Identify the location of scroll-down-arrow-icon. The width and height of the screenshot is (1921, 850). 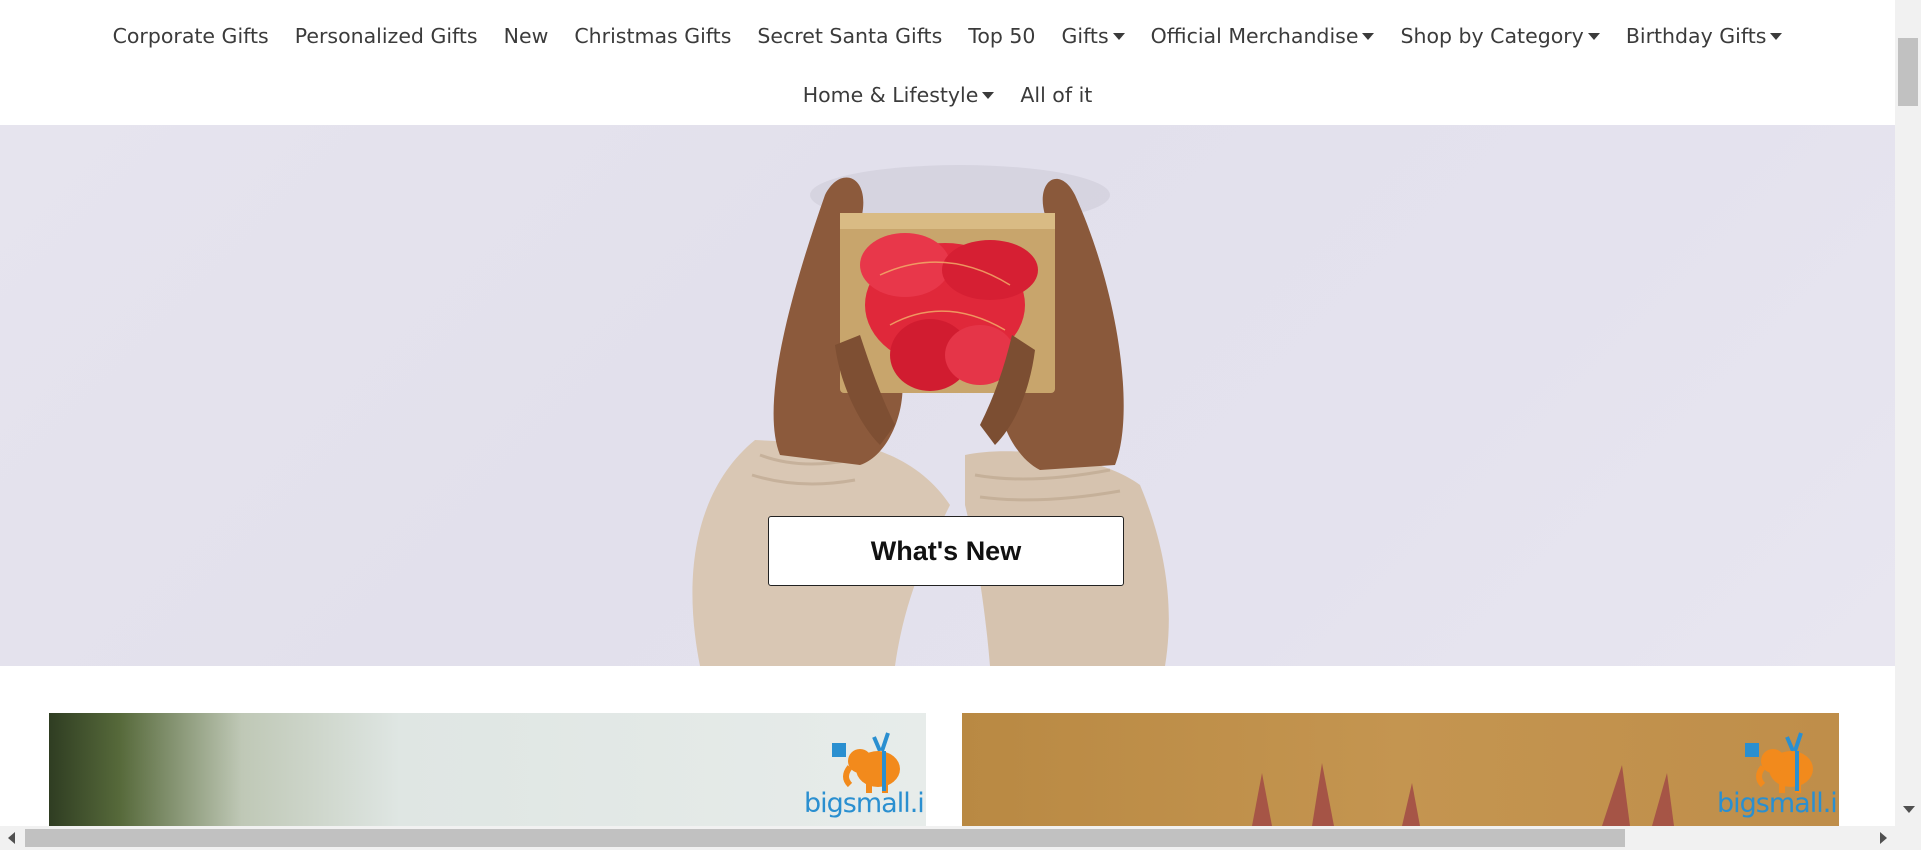
(1909, 809).